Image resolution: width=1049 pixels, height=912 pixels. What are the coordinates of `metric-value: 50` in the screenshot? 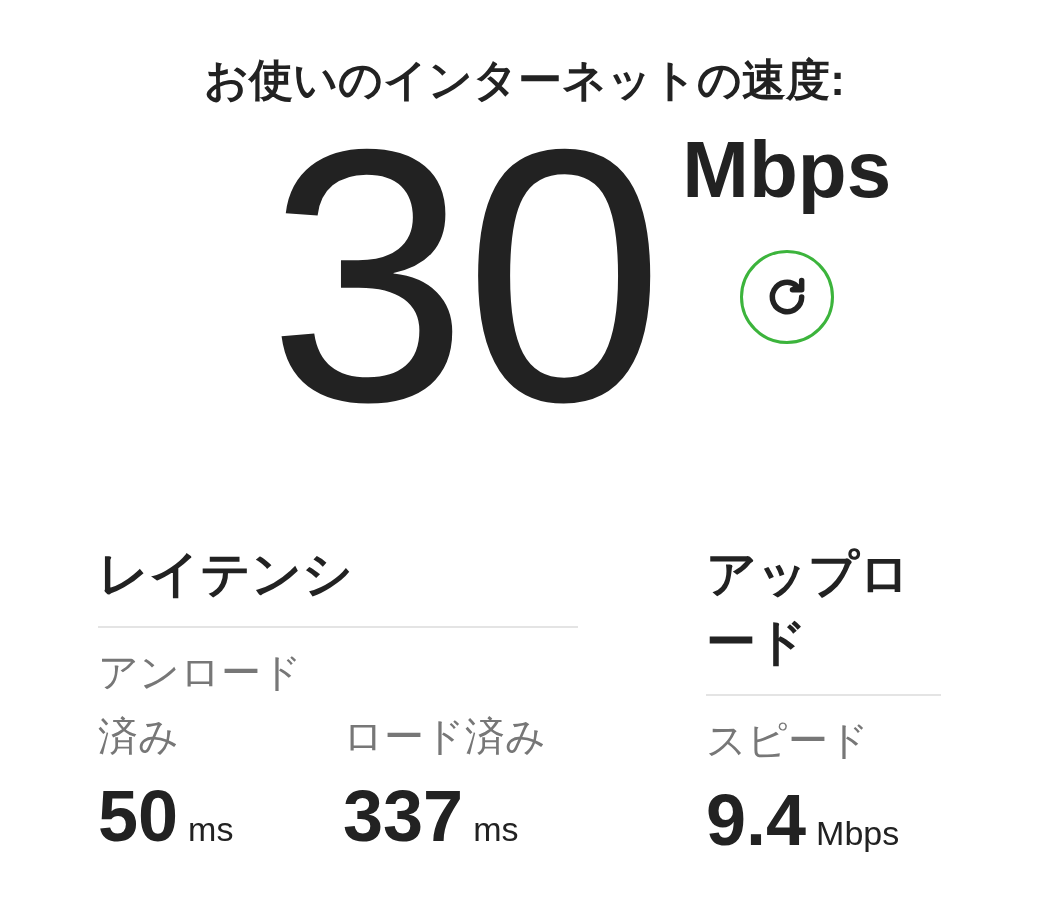 It's located at (138, 816).